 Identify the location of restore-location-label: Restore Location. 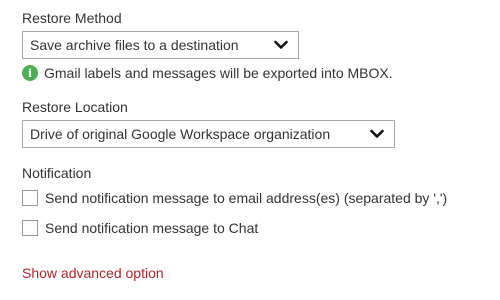
(75, 107).